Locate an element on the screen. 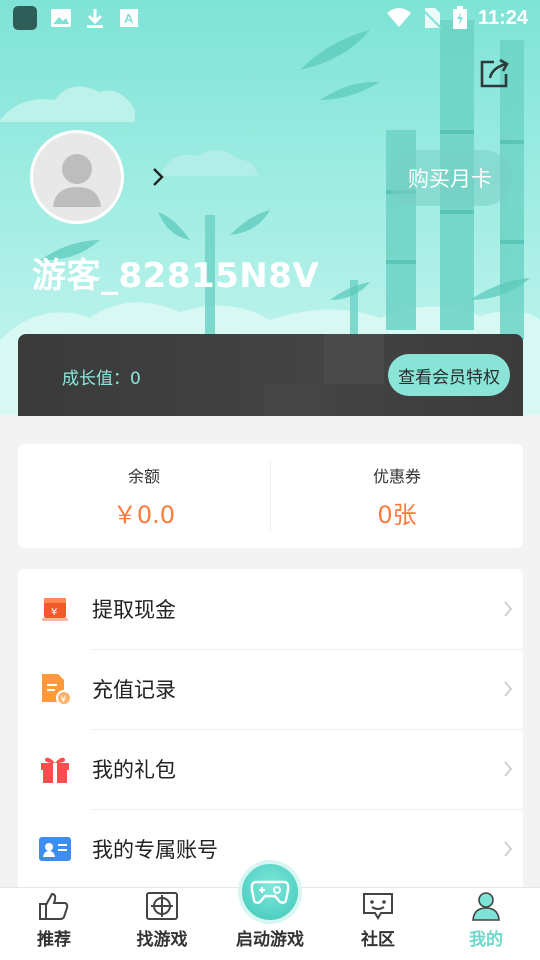 This screenshot has width=540, height=960. profile-chevron-right-icon is located at coordinates (158, 177).